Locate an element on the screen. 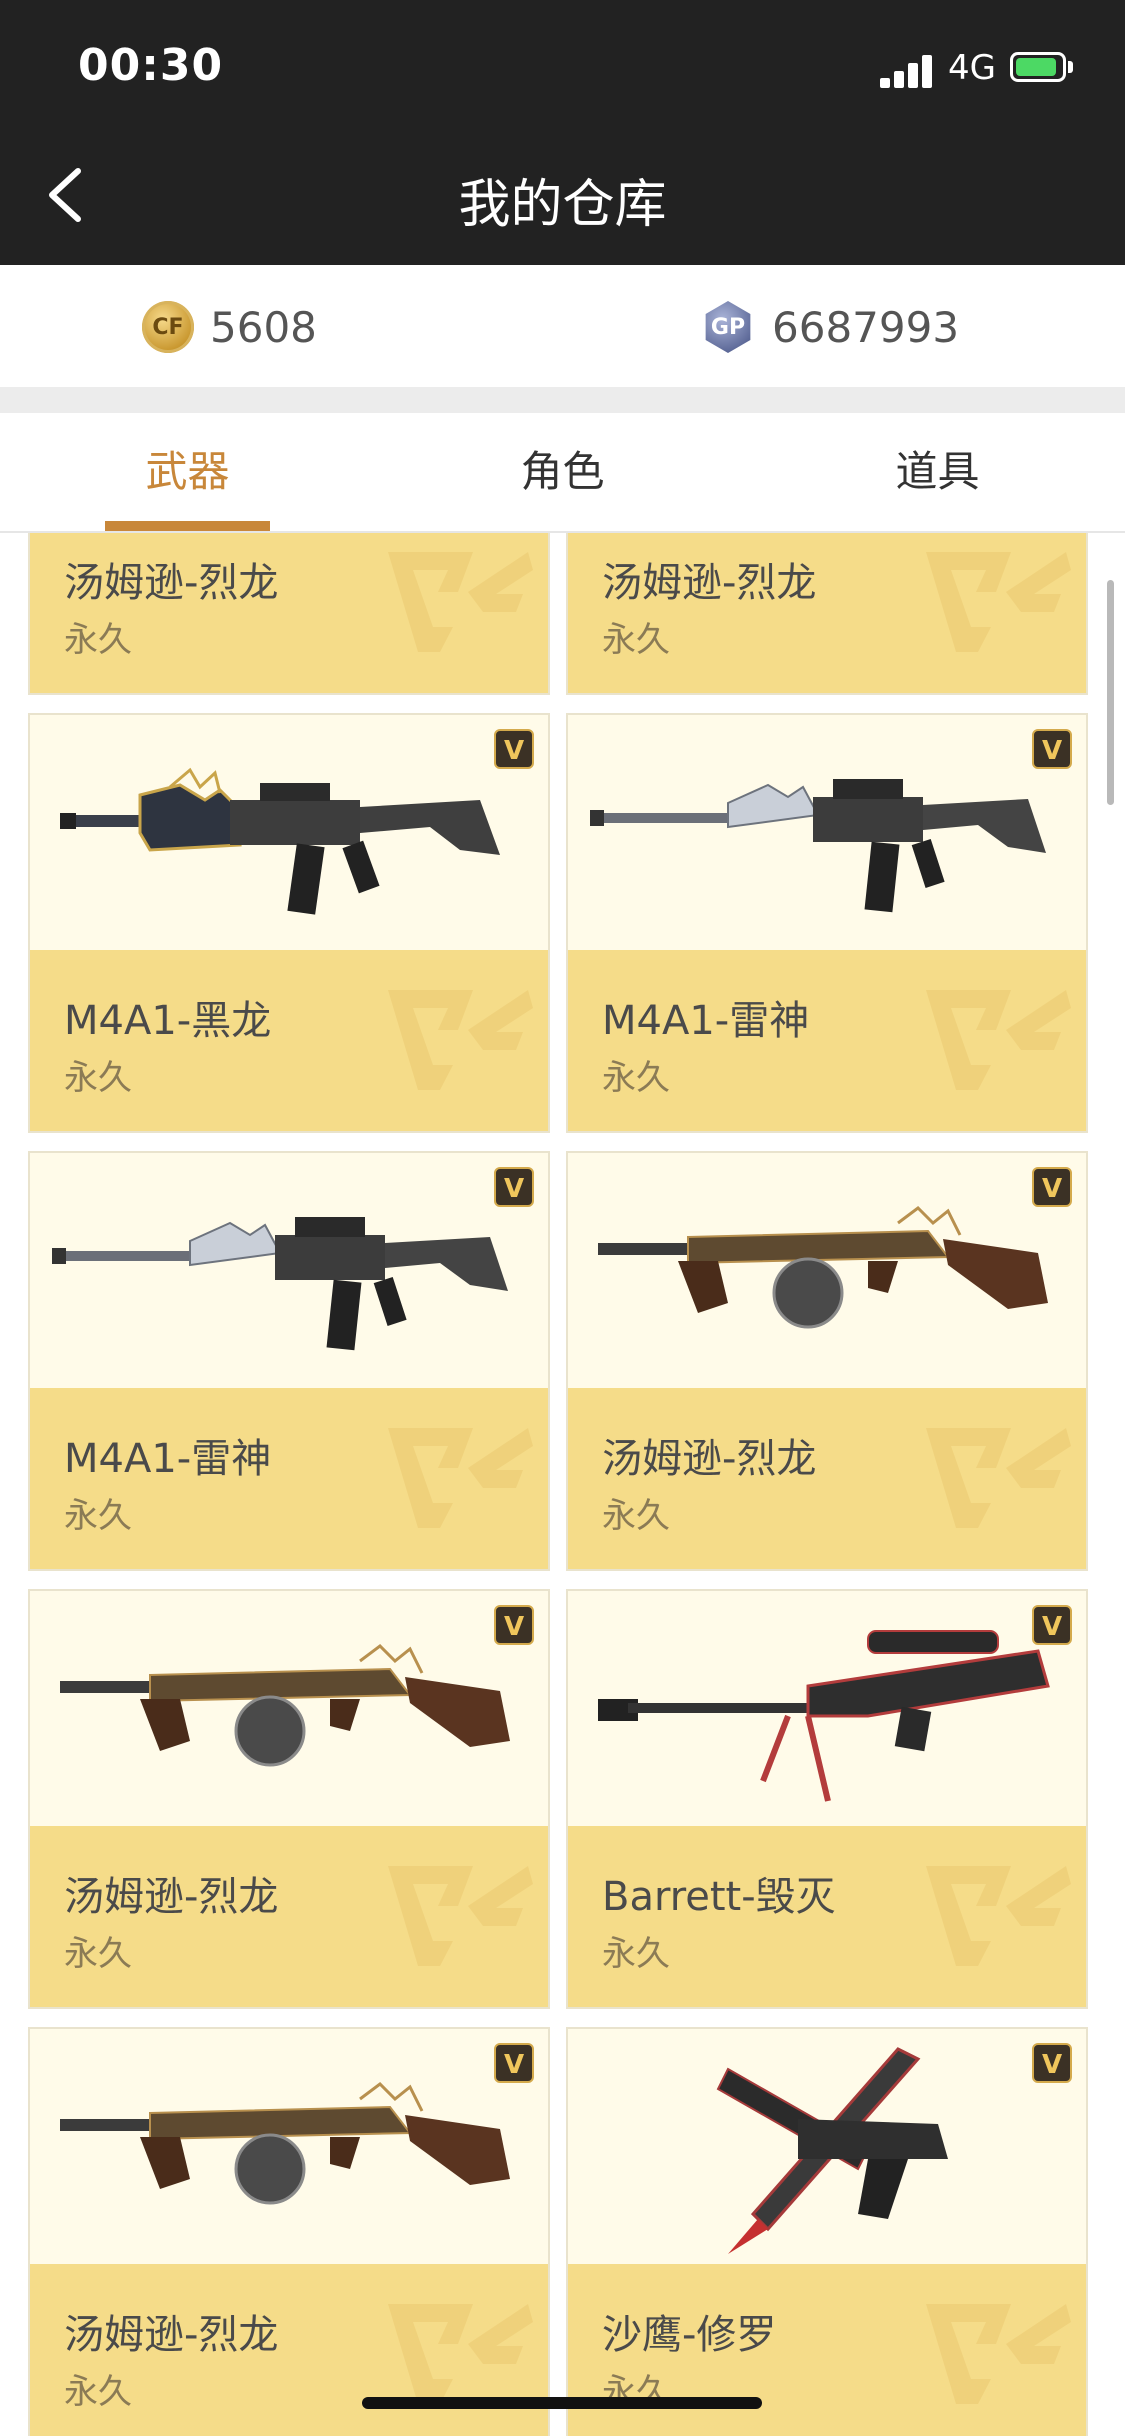 The height and width of the screenshot is (2436, 1125). network-label: 4G is located at coordinates (972, 68).